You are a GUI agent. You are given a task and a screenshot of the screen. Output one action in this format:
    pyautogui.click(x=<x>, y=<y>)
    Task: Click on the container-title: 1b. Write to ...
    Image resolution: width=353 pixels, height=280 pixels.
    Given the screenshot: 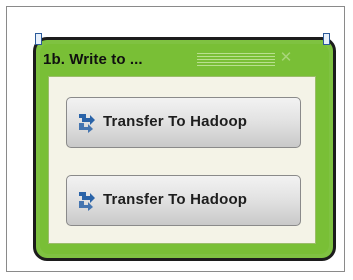 What is the action you would take?
    pyautogui.click(x=93, y=59)
    